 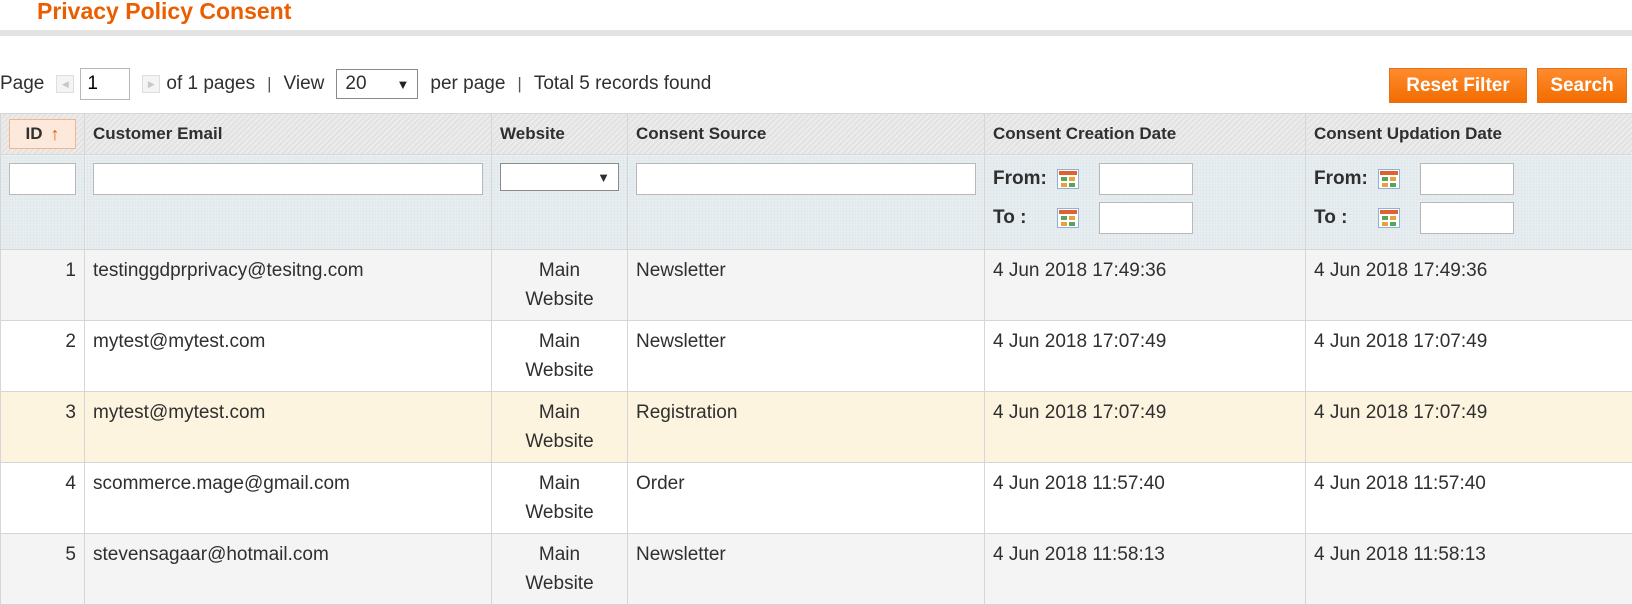 I want to click on cell-email: testinggdprprivacy@tesitng.com, so click(x=288, y=285).